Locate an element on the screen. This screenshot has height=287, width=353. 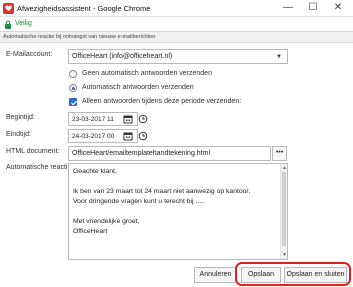
scroll-up-icon: ▲ is located at coordinates (284, 168).